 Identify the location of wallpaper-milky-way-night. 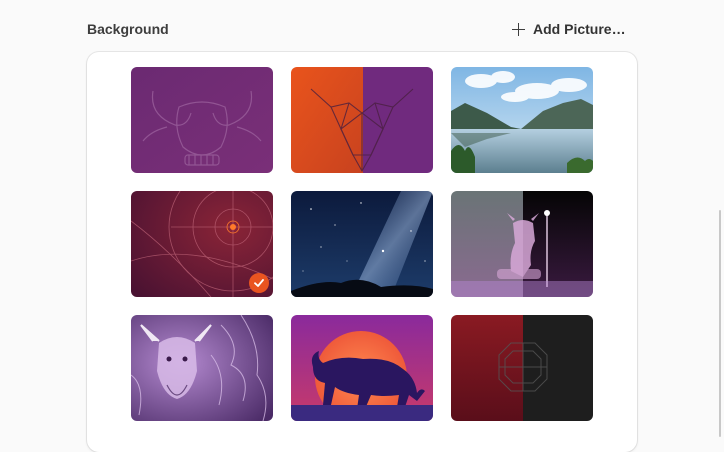
(362, 244).